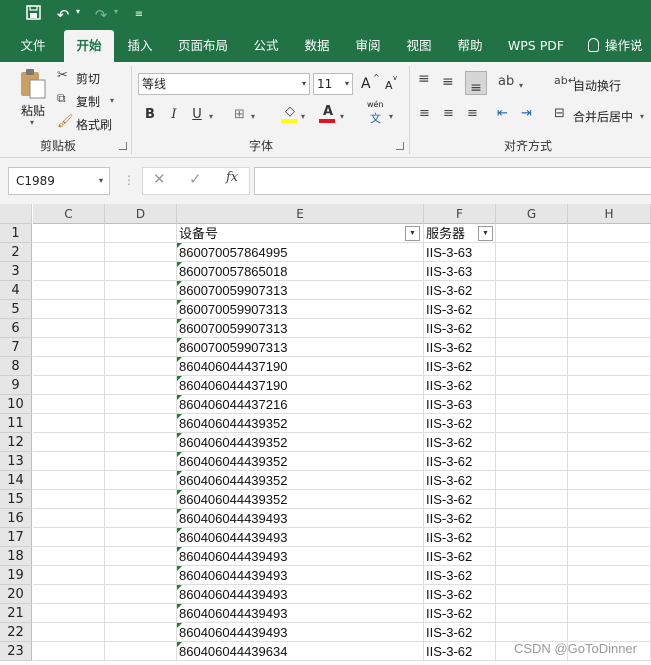  I want to click on decrease-indent-icon: ⇤, so click(502, 113).